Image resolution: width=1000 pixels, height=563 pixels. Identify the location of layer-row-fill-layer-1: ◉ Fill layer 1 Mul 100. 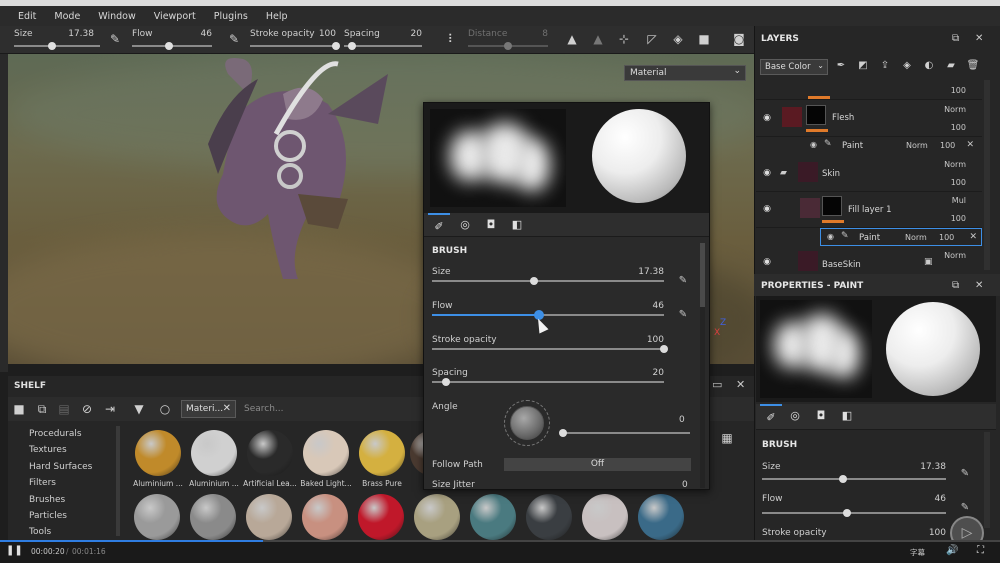
(869, 210).